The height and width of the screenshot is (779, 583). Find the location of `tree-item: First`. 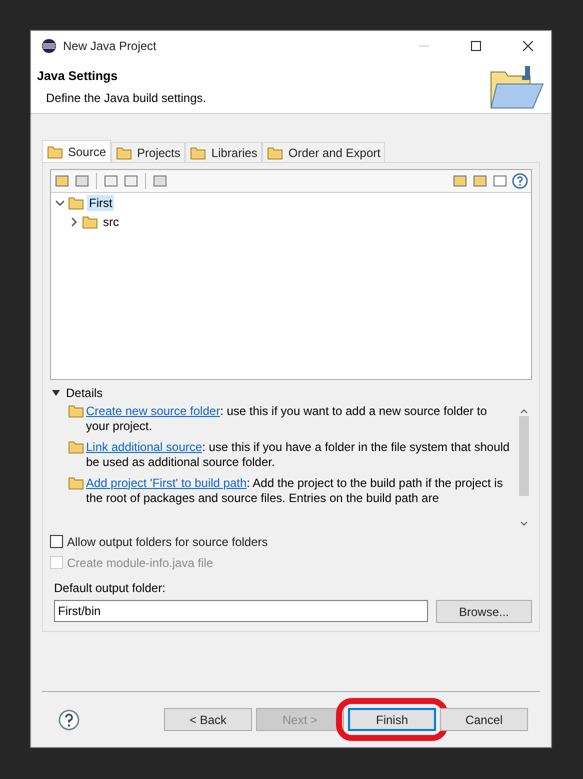

tree-item: First is located at coordinates (100, 202).